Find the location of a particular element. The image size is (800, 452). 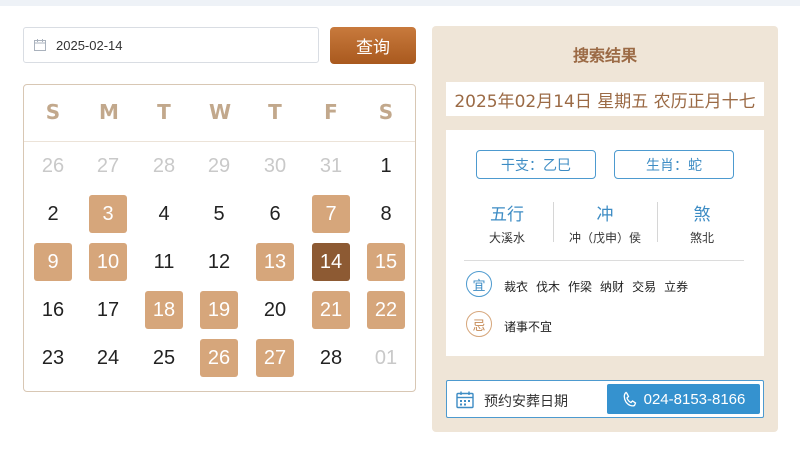

calendar-day: 01 is located at coordinates (386, 358).